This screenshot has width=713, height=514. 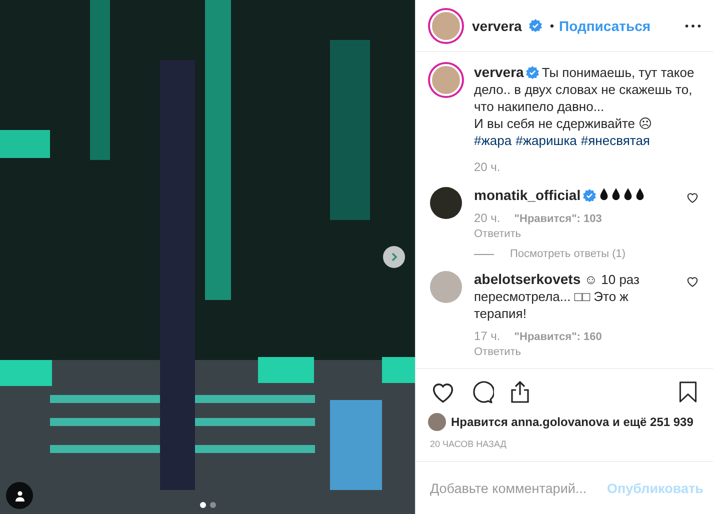 What do you see at coordinates (493, 140) in the screenshot?
I see `hashtag-link: #жара` at bounding box center [493, 140].